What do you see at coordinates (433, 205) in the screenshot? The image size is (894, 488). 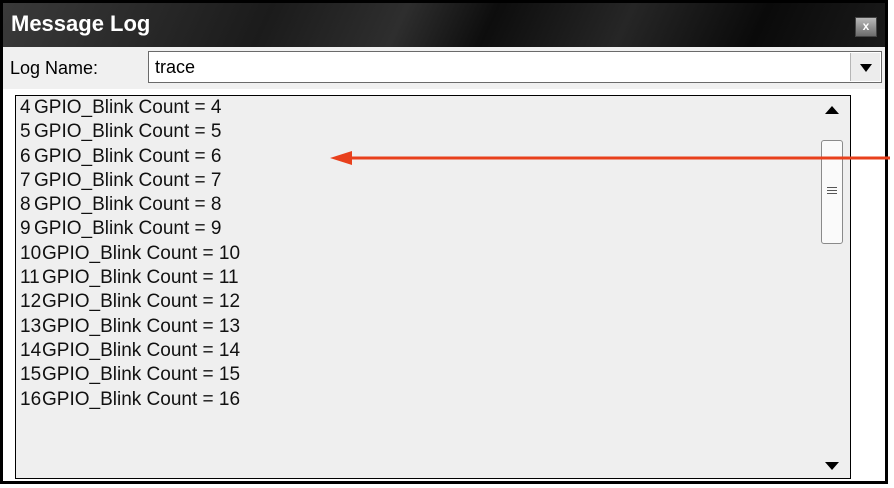 I see `list-item: 8 GPIO_Blink Count = 8` at bounding box center [433, 205].